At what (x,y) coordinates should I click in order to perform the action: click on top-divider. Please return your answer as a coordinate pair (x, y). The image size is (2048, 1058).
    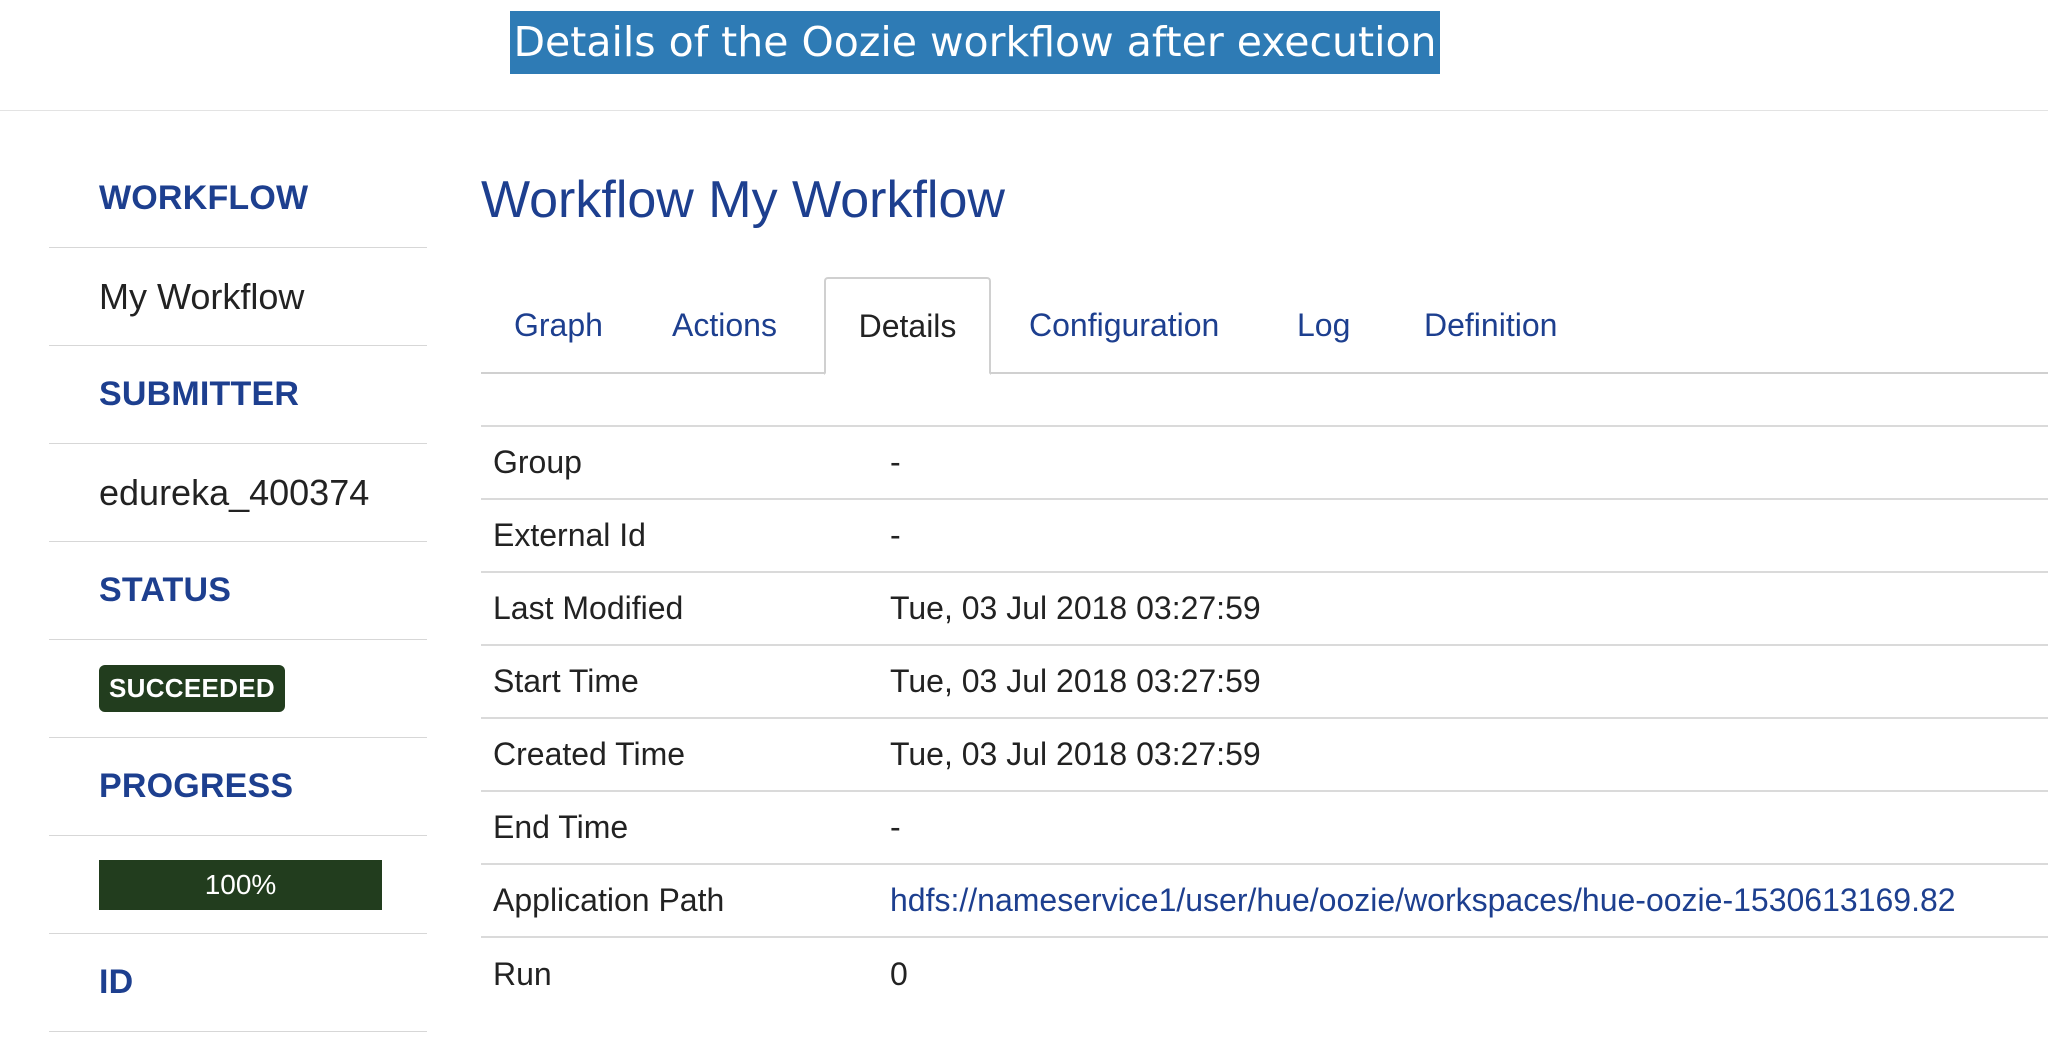
    Looking at the image, I should click on (1024, 110).